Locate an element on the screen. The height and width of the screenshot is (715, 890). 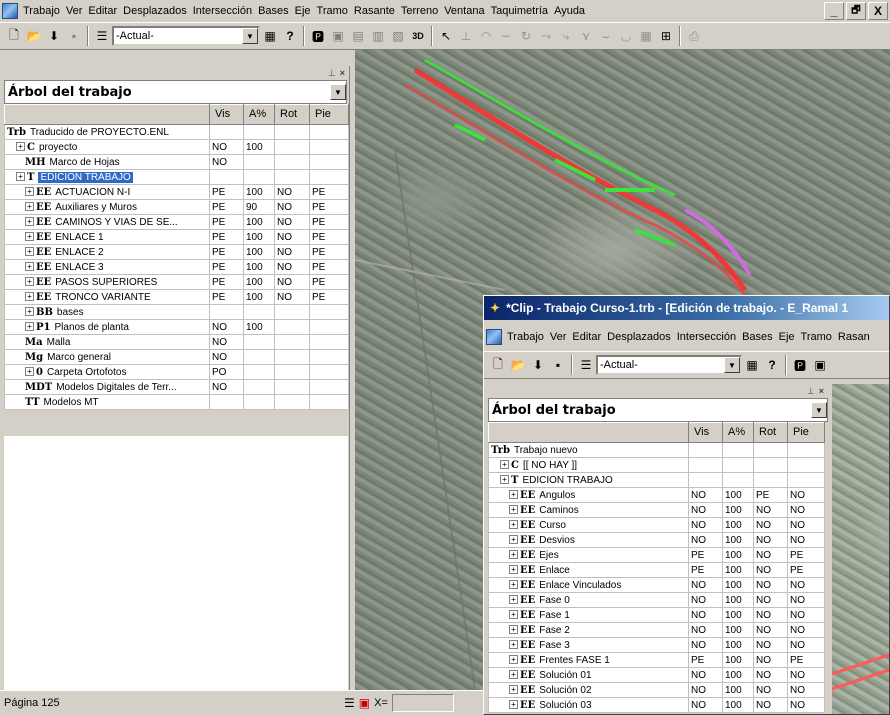
tree-row: + EE Enlace Vinculados NO 100 NO NO is located at coordinates (656, 585).